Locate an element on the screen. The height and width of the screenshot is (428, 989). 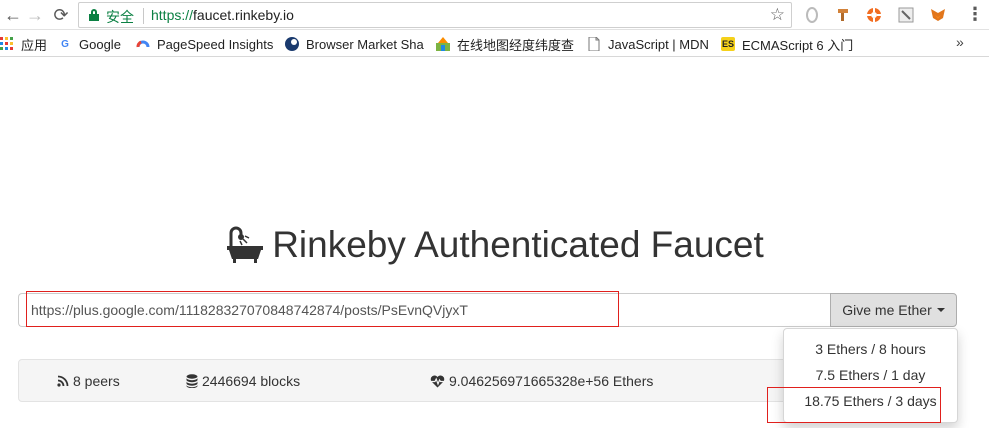
bath-icon is located at coordinates (245, 245).